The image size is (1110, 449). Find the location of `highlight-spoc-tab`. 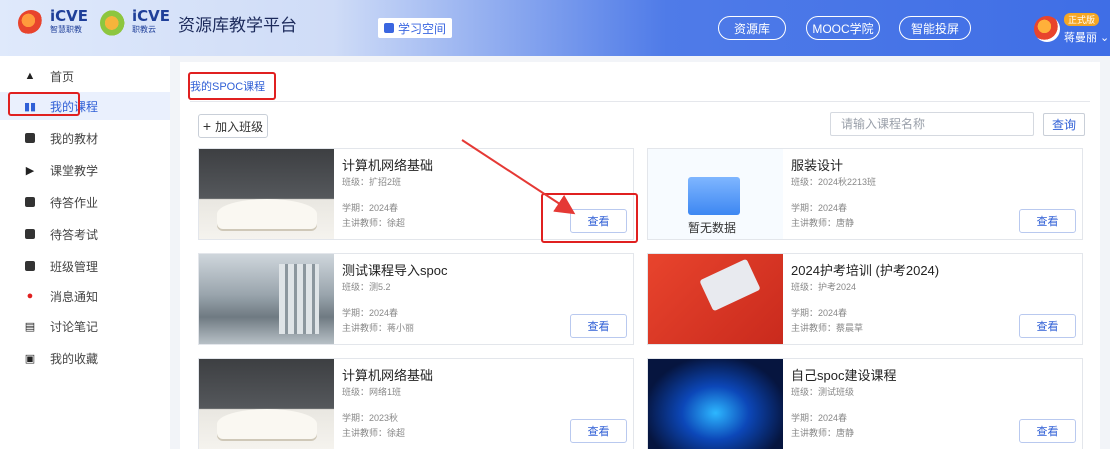

highlight-spoc-tab is located at coordinates (232, 86).